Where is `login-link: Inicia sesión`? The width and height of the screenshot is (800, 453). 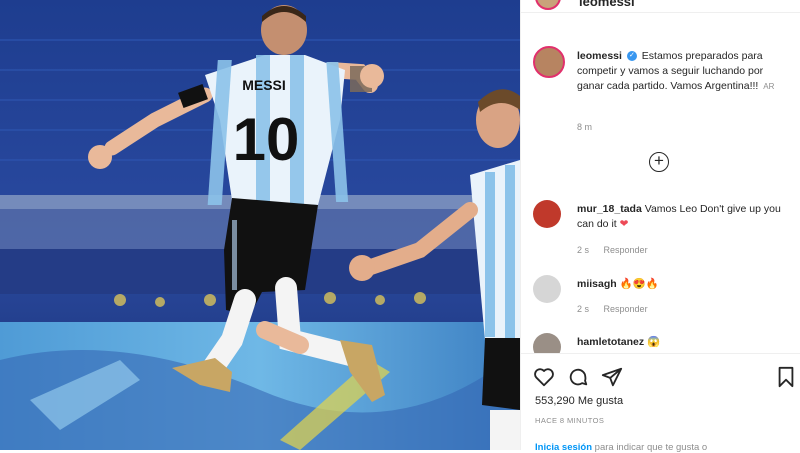
login-link: Inicia sesión is located at coordinates (563, 447).